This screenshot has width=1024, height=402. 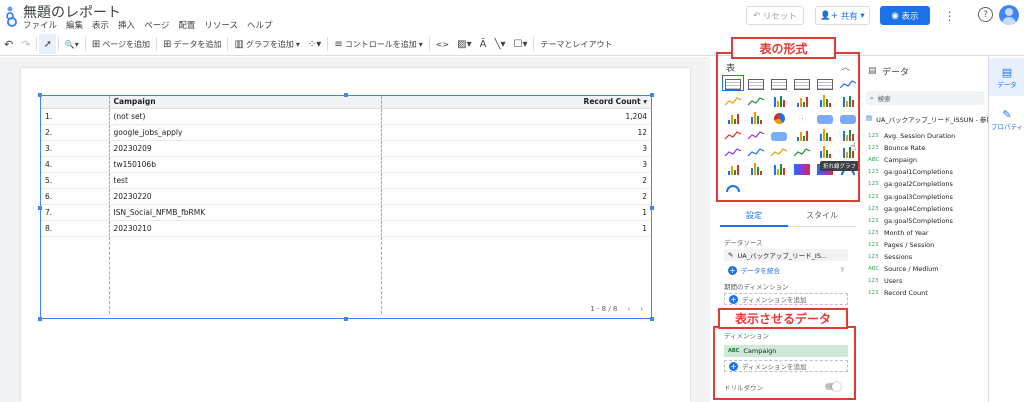 I want to click on rail-data-tab: ▤ データ, so click(x=1006, y=77).